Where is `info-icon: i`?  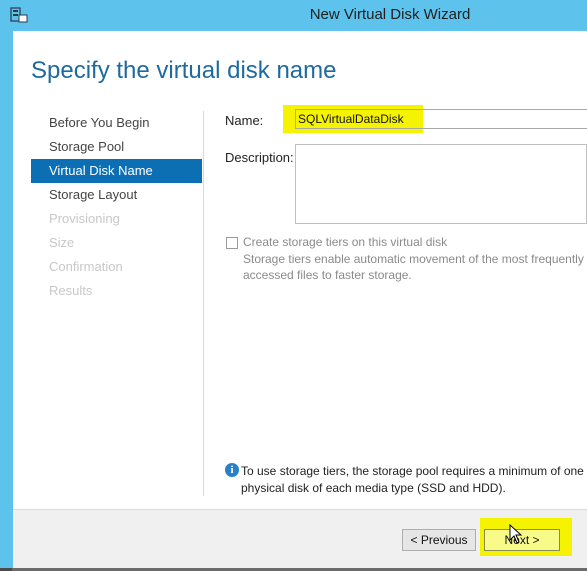
info-icon: i is located at coordinates (232, 470).